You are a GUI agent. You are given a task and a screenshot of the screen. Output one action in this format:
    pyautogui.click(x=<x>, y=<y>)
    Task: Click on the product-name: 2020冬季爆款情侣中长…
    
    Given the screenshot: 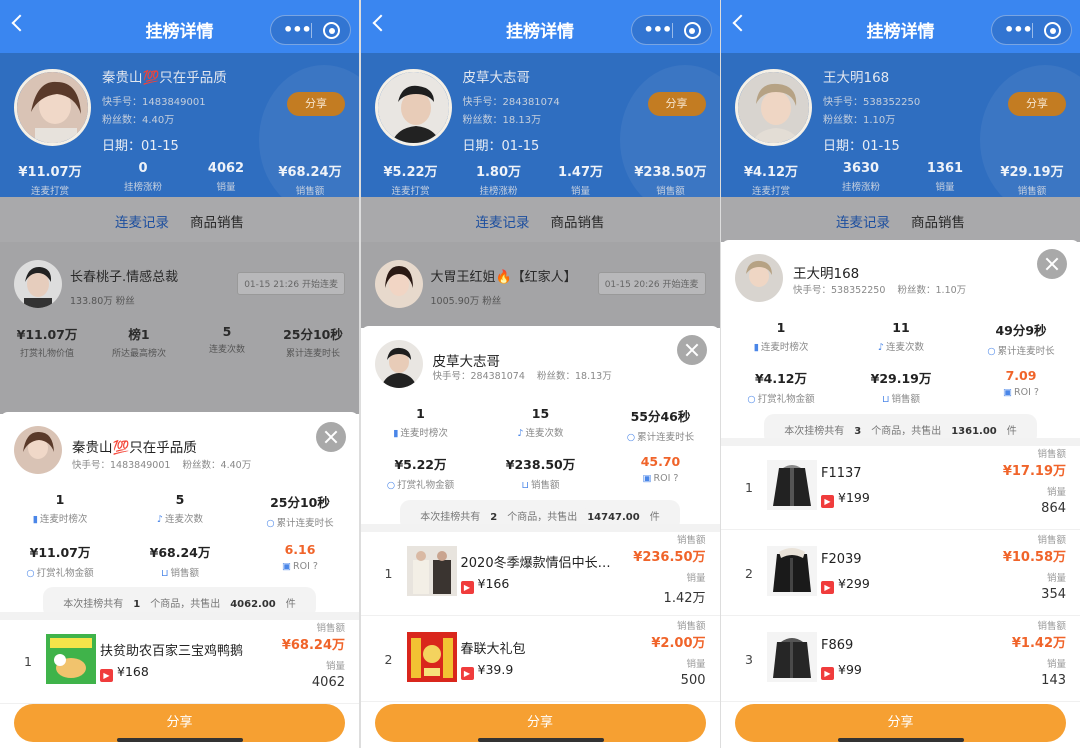 What is the action you would take?
    pyautogui.click(x=535, y=563)
    